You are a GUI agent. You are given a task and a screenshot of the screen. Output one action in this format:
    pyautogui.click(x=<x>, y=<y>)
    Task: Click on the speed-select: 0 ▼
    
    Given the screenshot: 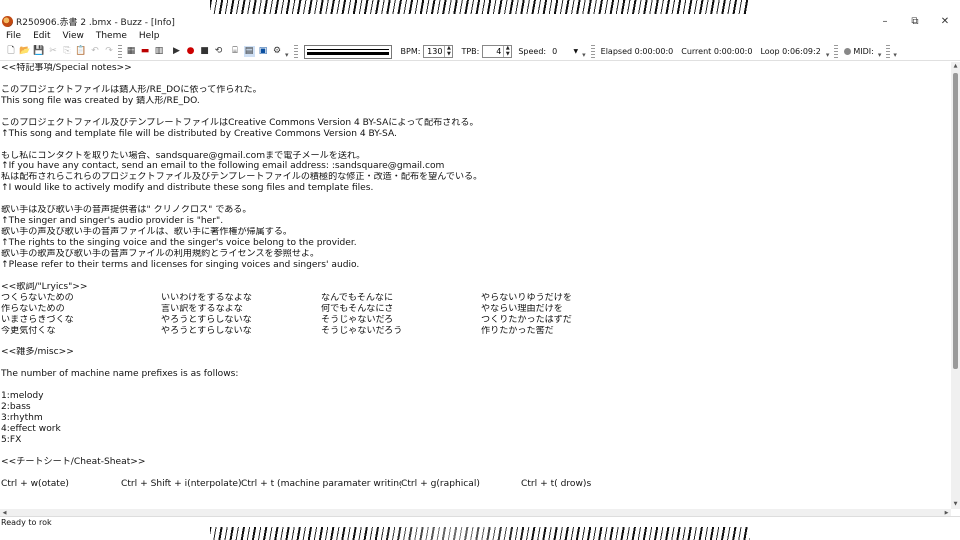 What is the action you would take?
    pyautogui.click(x=565, y=51)
    